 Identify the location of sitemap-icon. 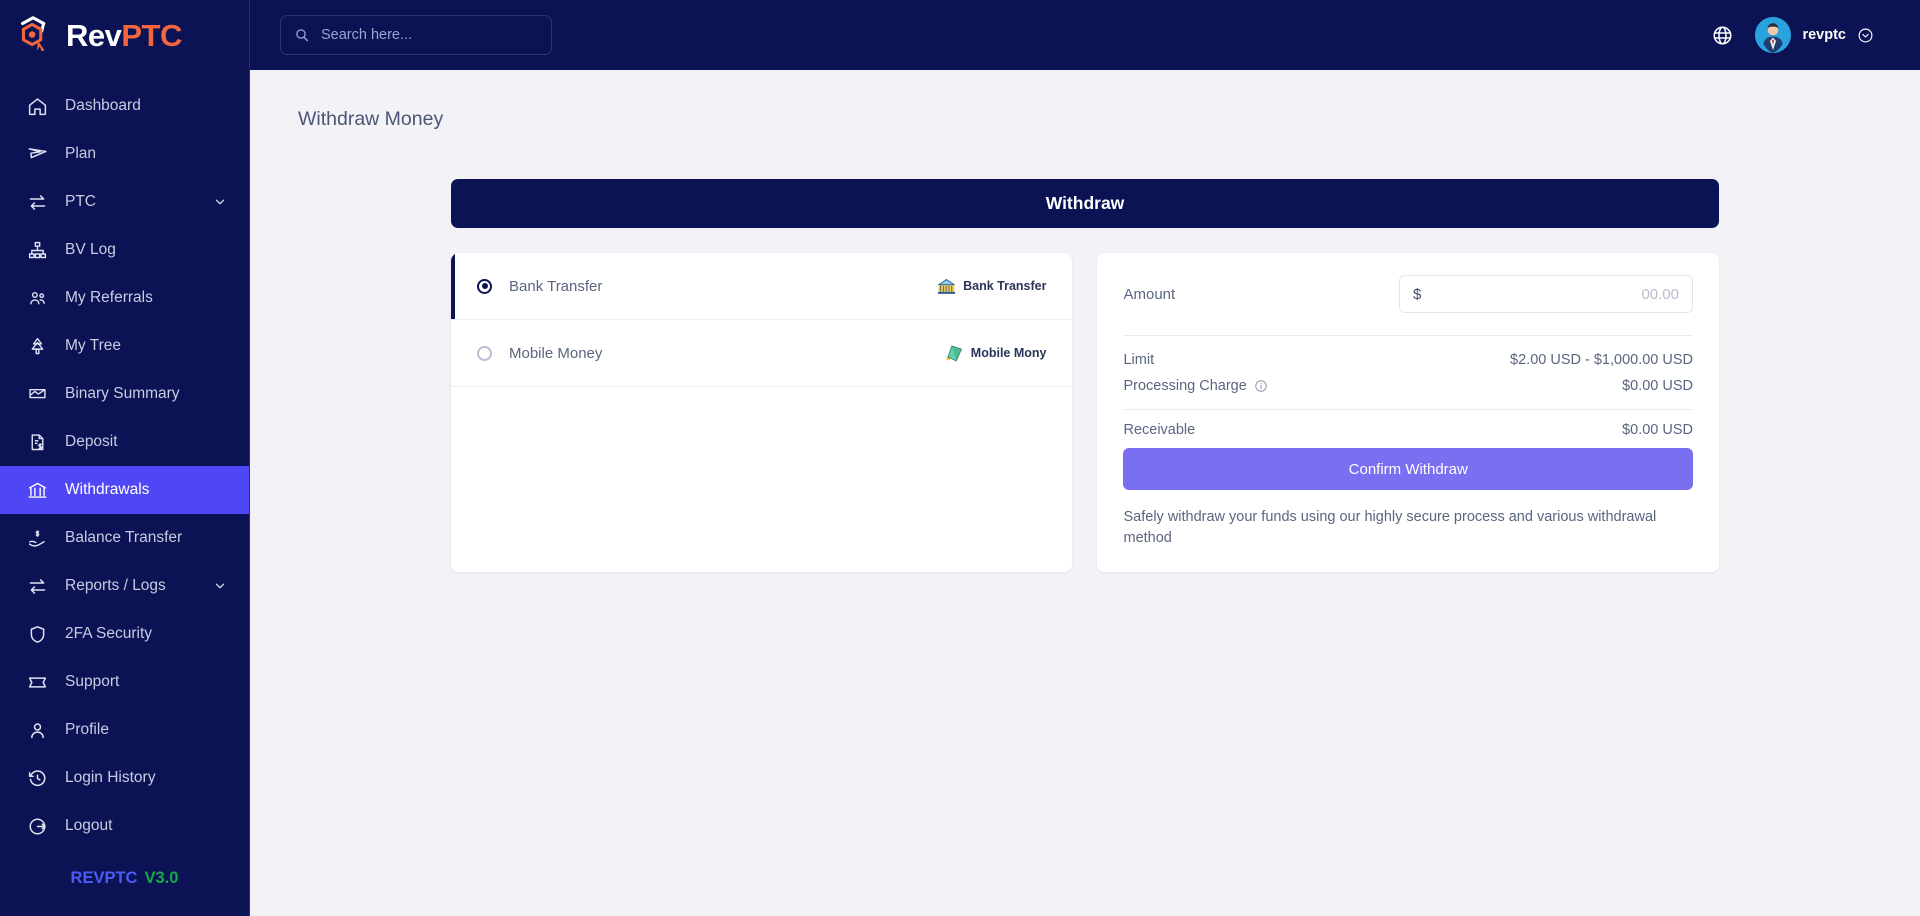
(37, 250).